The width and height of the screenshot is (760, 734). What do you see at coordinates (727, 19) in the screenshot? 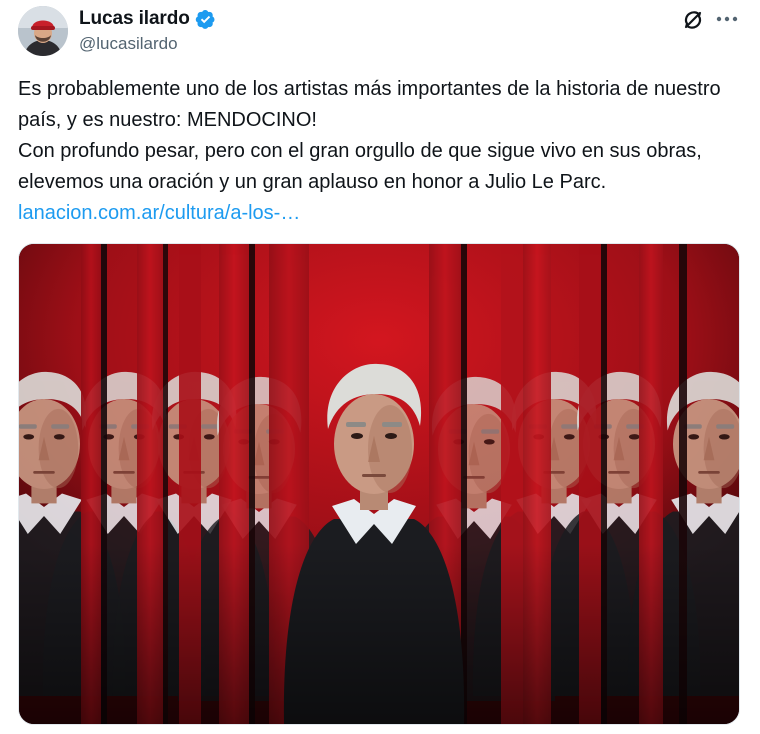
I see `more-options-icon` at bounding box center [727, 19].